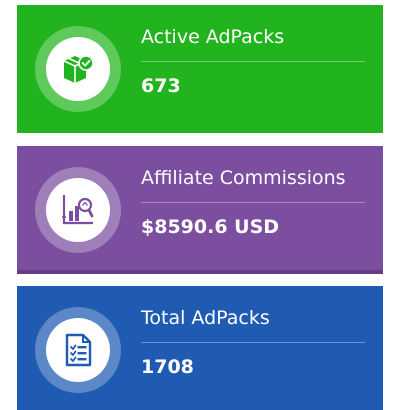 The width and height of the screenshot is (400, 410). Describe the element at coordinates (210, 227) in the screenshot. I see `card-value: $8590.6 USD` at that location.